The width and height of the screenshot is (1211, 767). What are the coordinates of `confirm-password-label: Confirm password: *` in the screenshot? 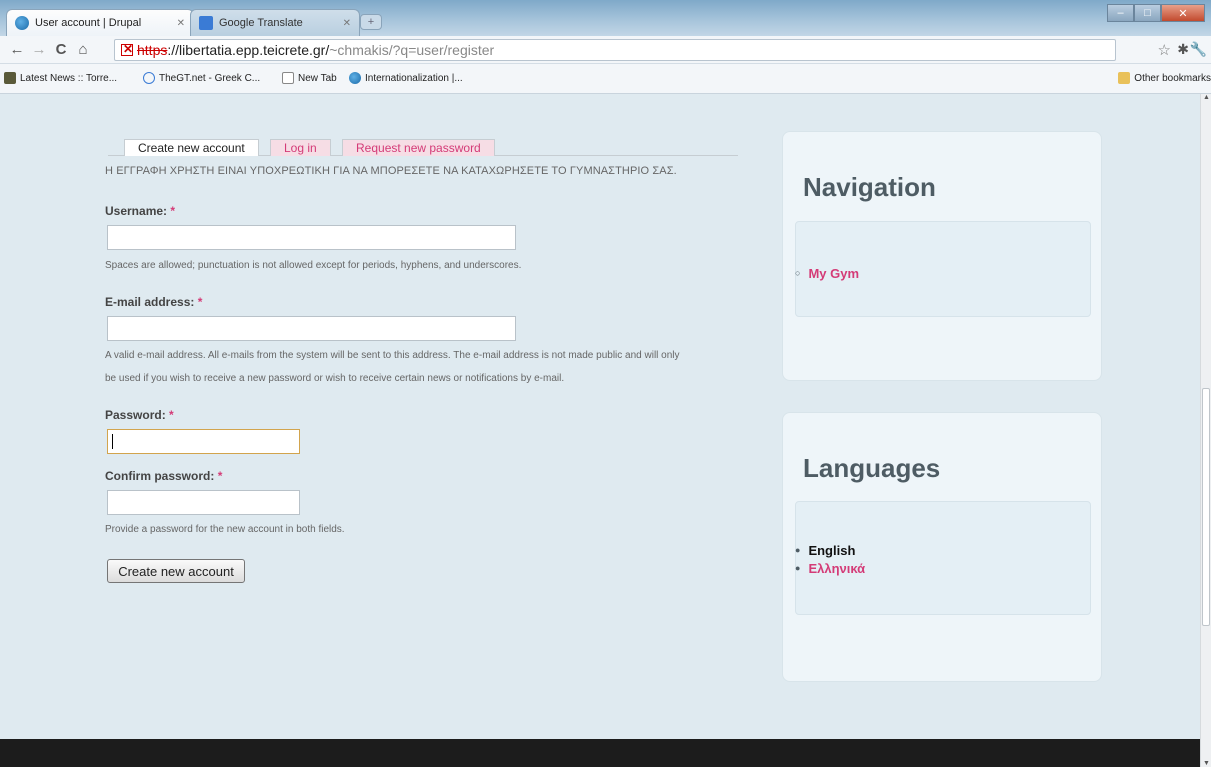 It's located at (163, 476).